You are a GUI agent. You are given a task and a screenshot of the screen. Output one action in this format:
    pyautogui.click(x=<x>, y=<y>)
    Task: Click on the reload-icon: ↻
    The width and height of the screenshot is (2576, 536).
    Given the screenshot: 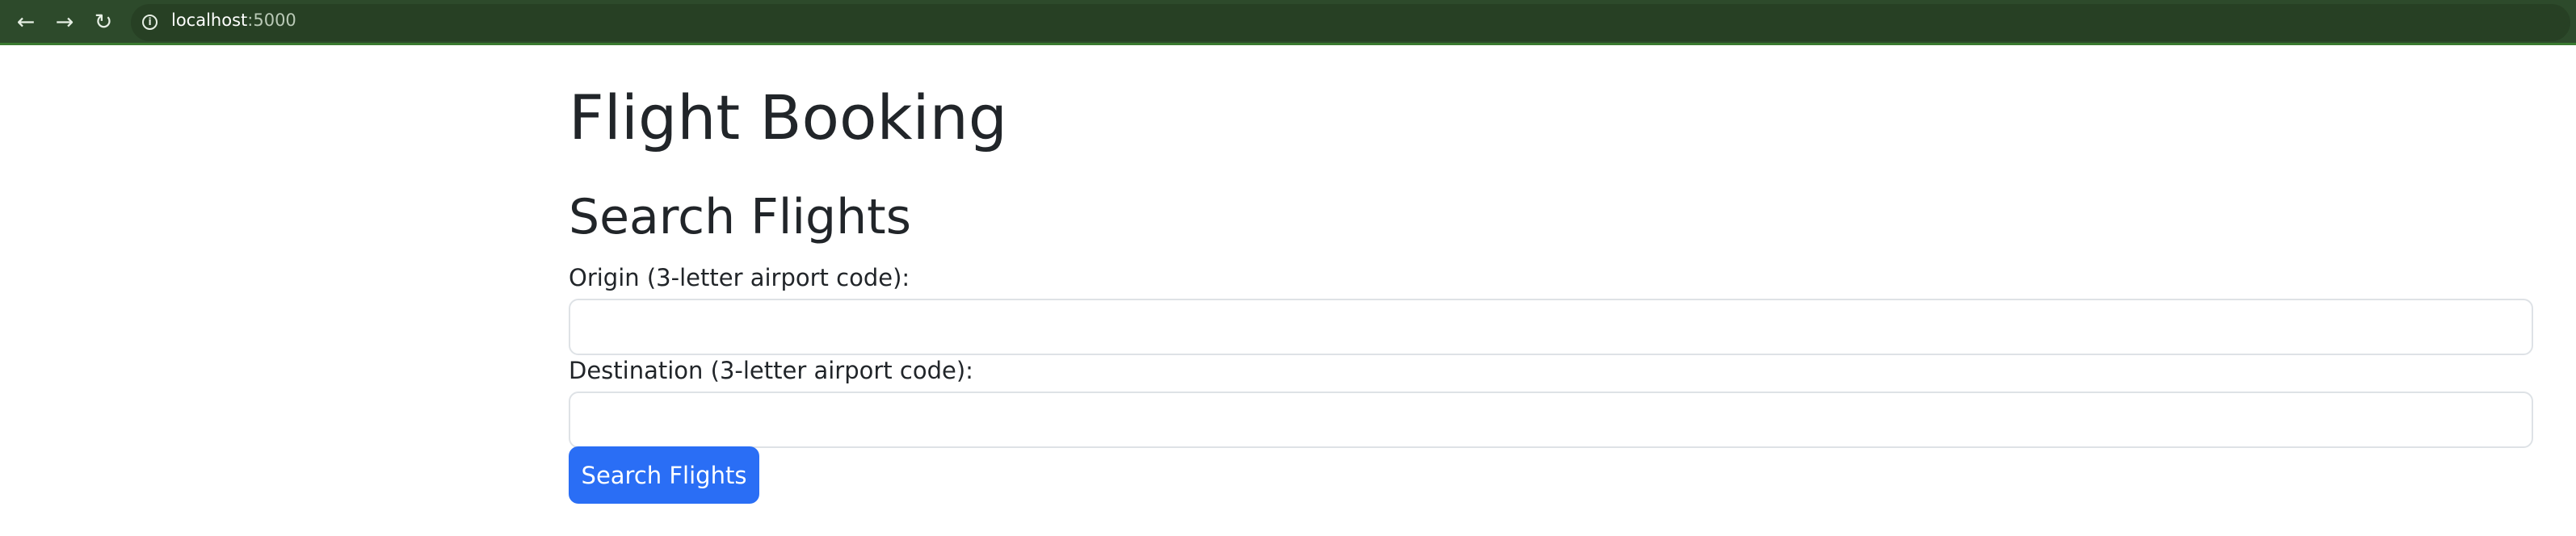 What is the action you would take?
    pyautogui.click(x=104, y=22)
    